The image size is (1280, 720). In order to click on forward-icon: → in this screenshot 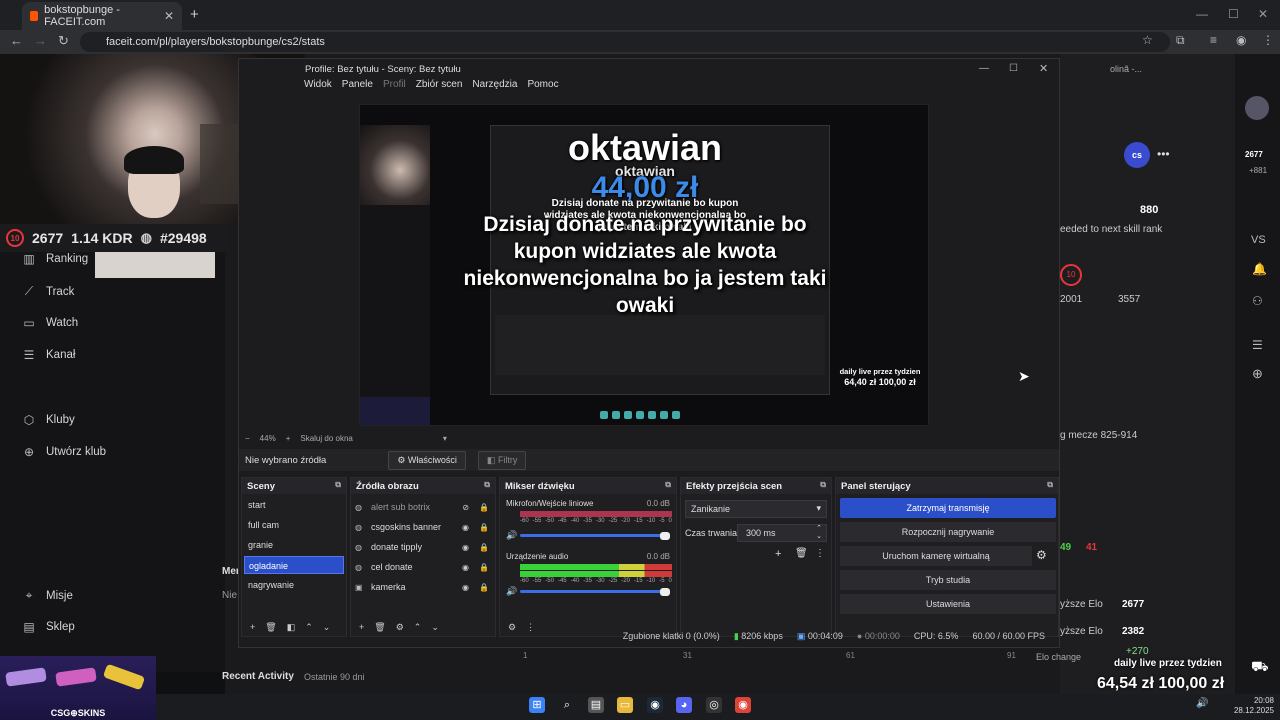, I will do `click(40, 40)`.